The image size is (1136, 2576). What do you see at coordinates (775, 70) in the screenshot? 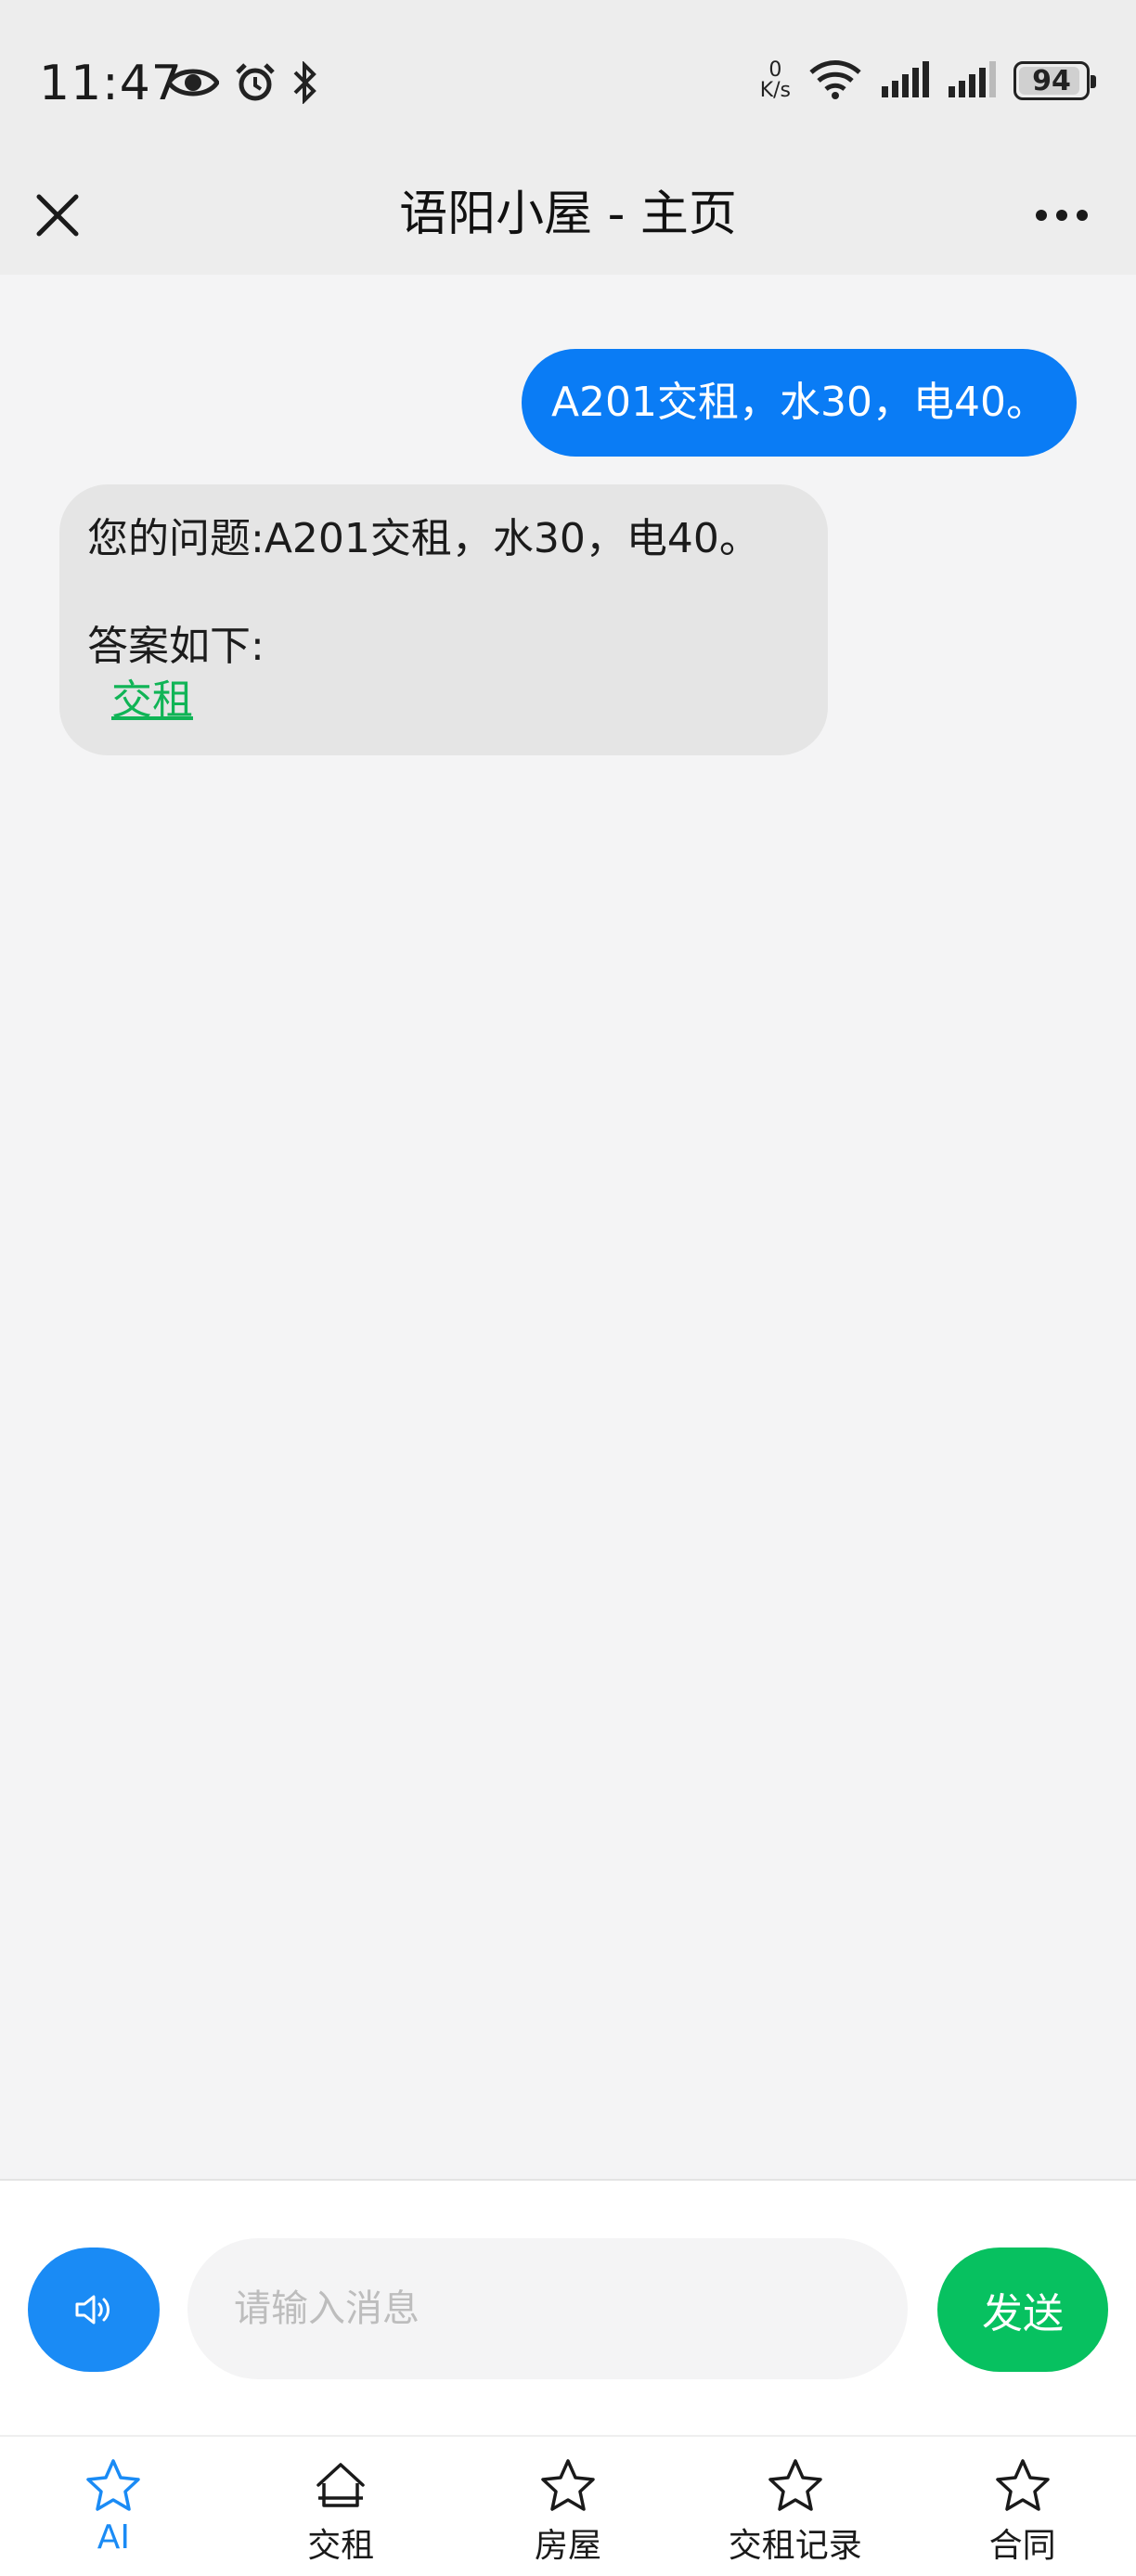
I see `net-speed-value: 0` at bounding box center [775, 70].